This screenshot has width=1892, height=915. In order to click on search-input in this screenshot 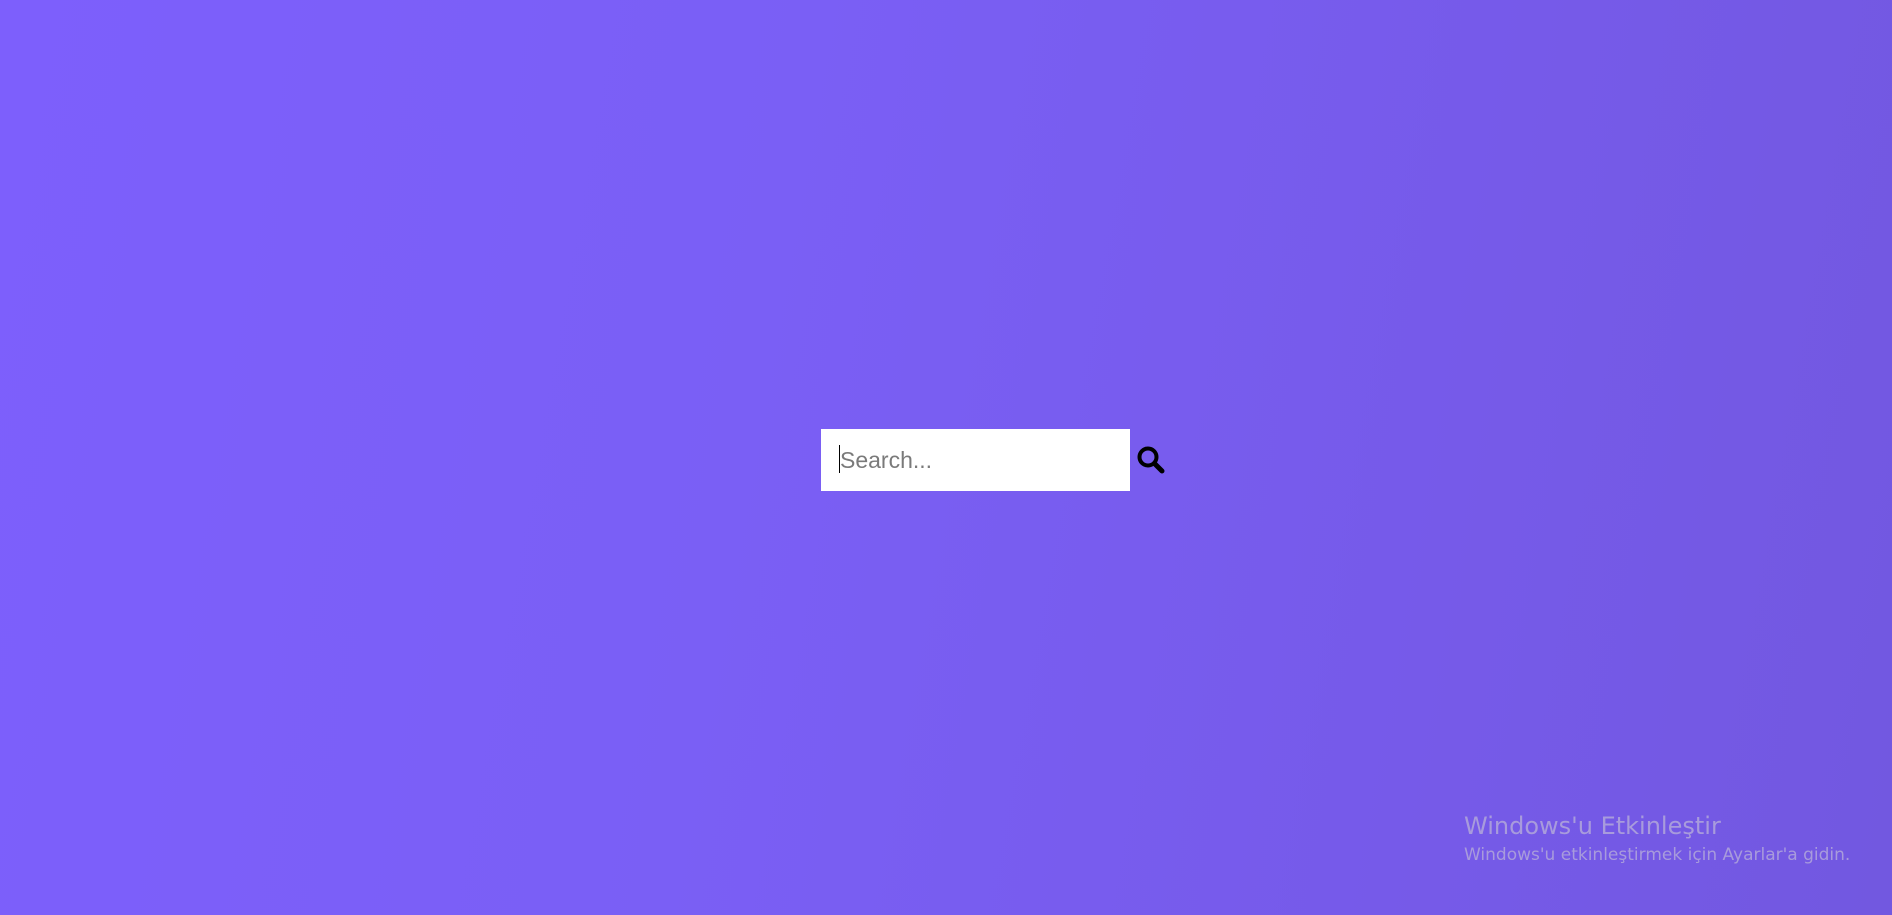, I will do `click(978, 460)`.